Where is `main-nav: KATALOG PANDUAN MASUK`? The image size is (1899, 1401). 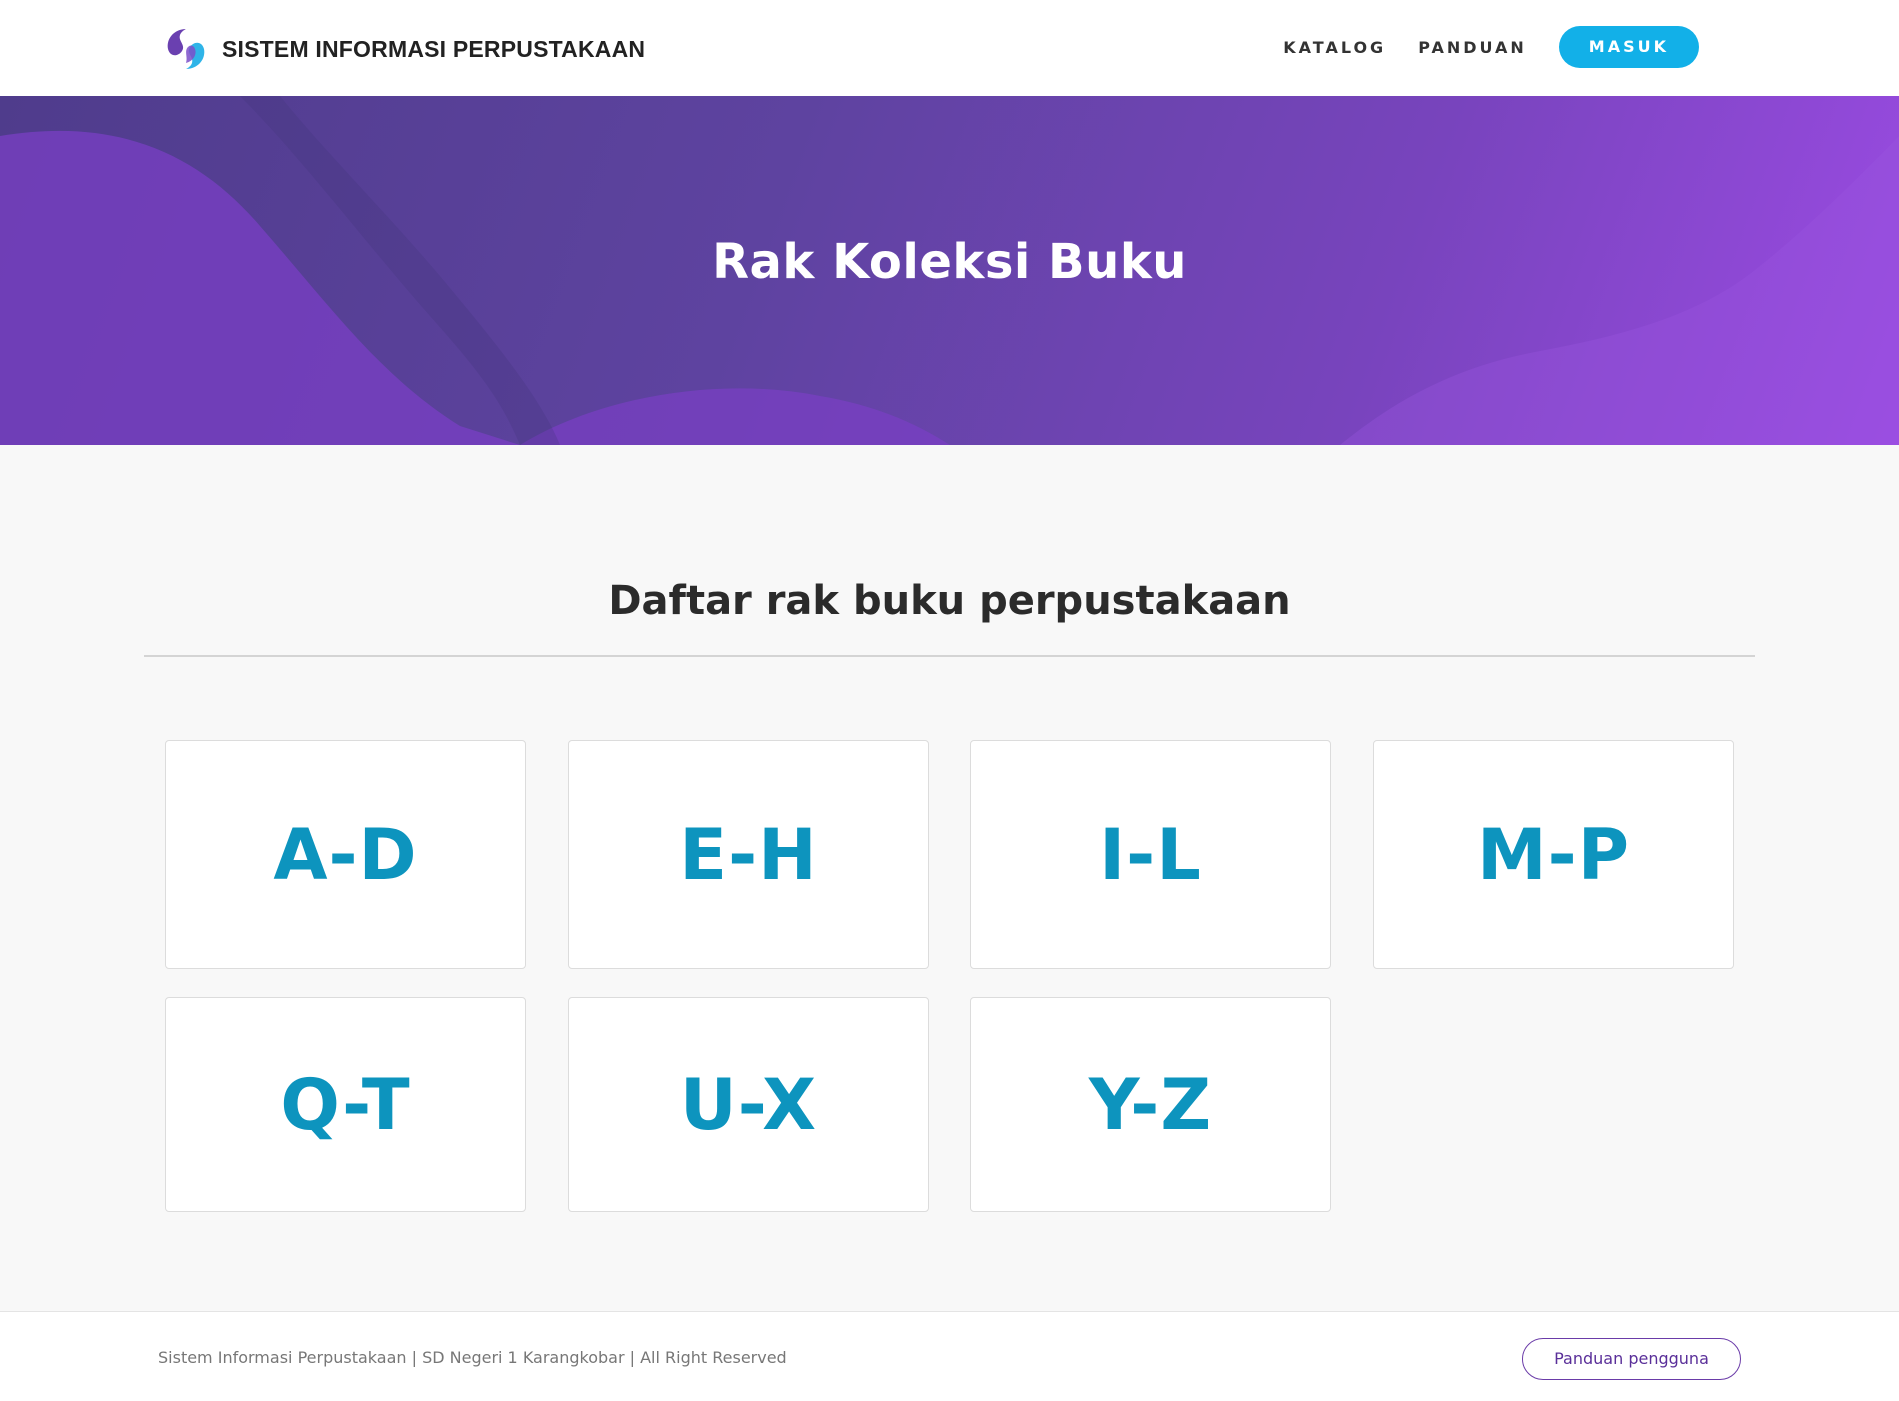 main-nav: KATALOG PANDUAN MASUK is located at coordinates (1491, 47).